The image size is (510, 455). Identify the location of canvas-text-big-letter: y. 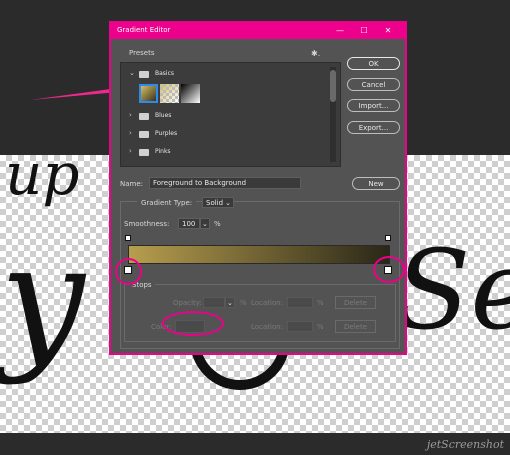
(42, 300).